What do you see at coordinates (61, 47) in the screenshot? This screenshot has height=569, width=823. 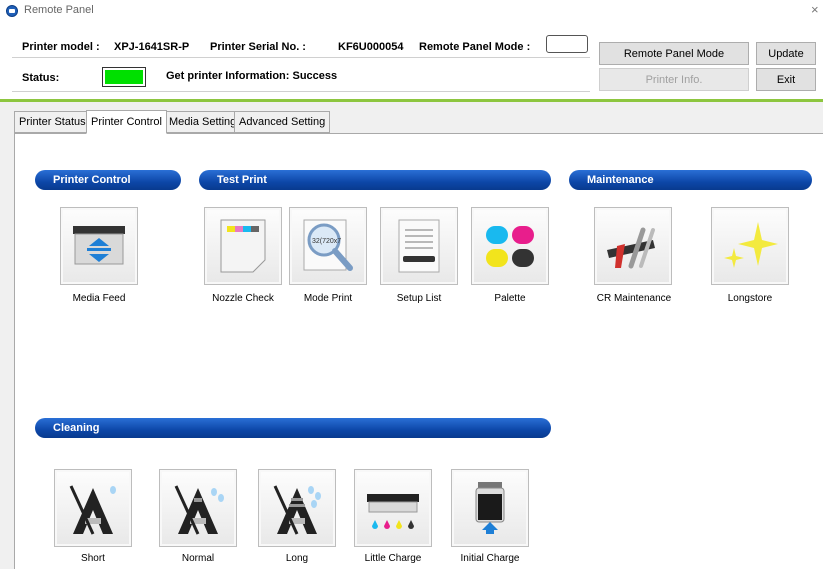 I see `printer-model-label: Printer model :` at bounding box center [61, 47].